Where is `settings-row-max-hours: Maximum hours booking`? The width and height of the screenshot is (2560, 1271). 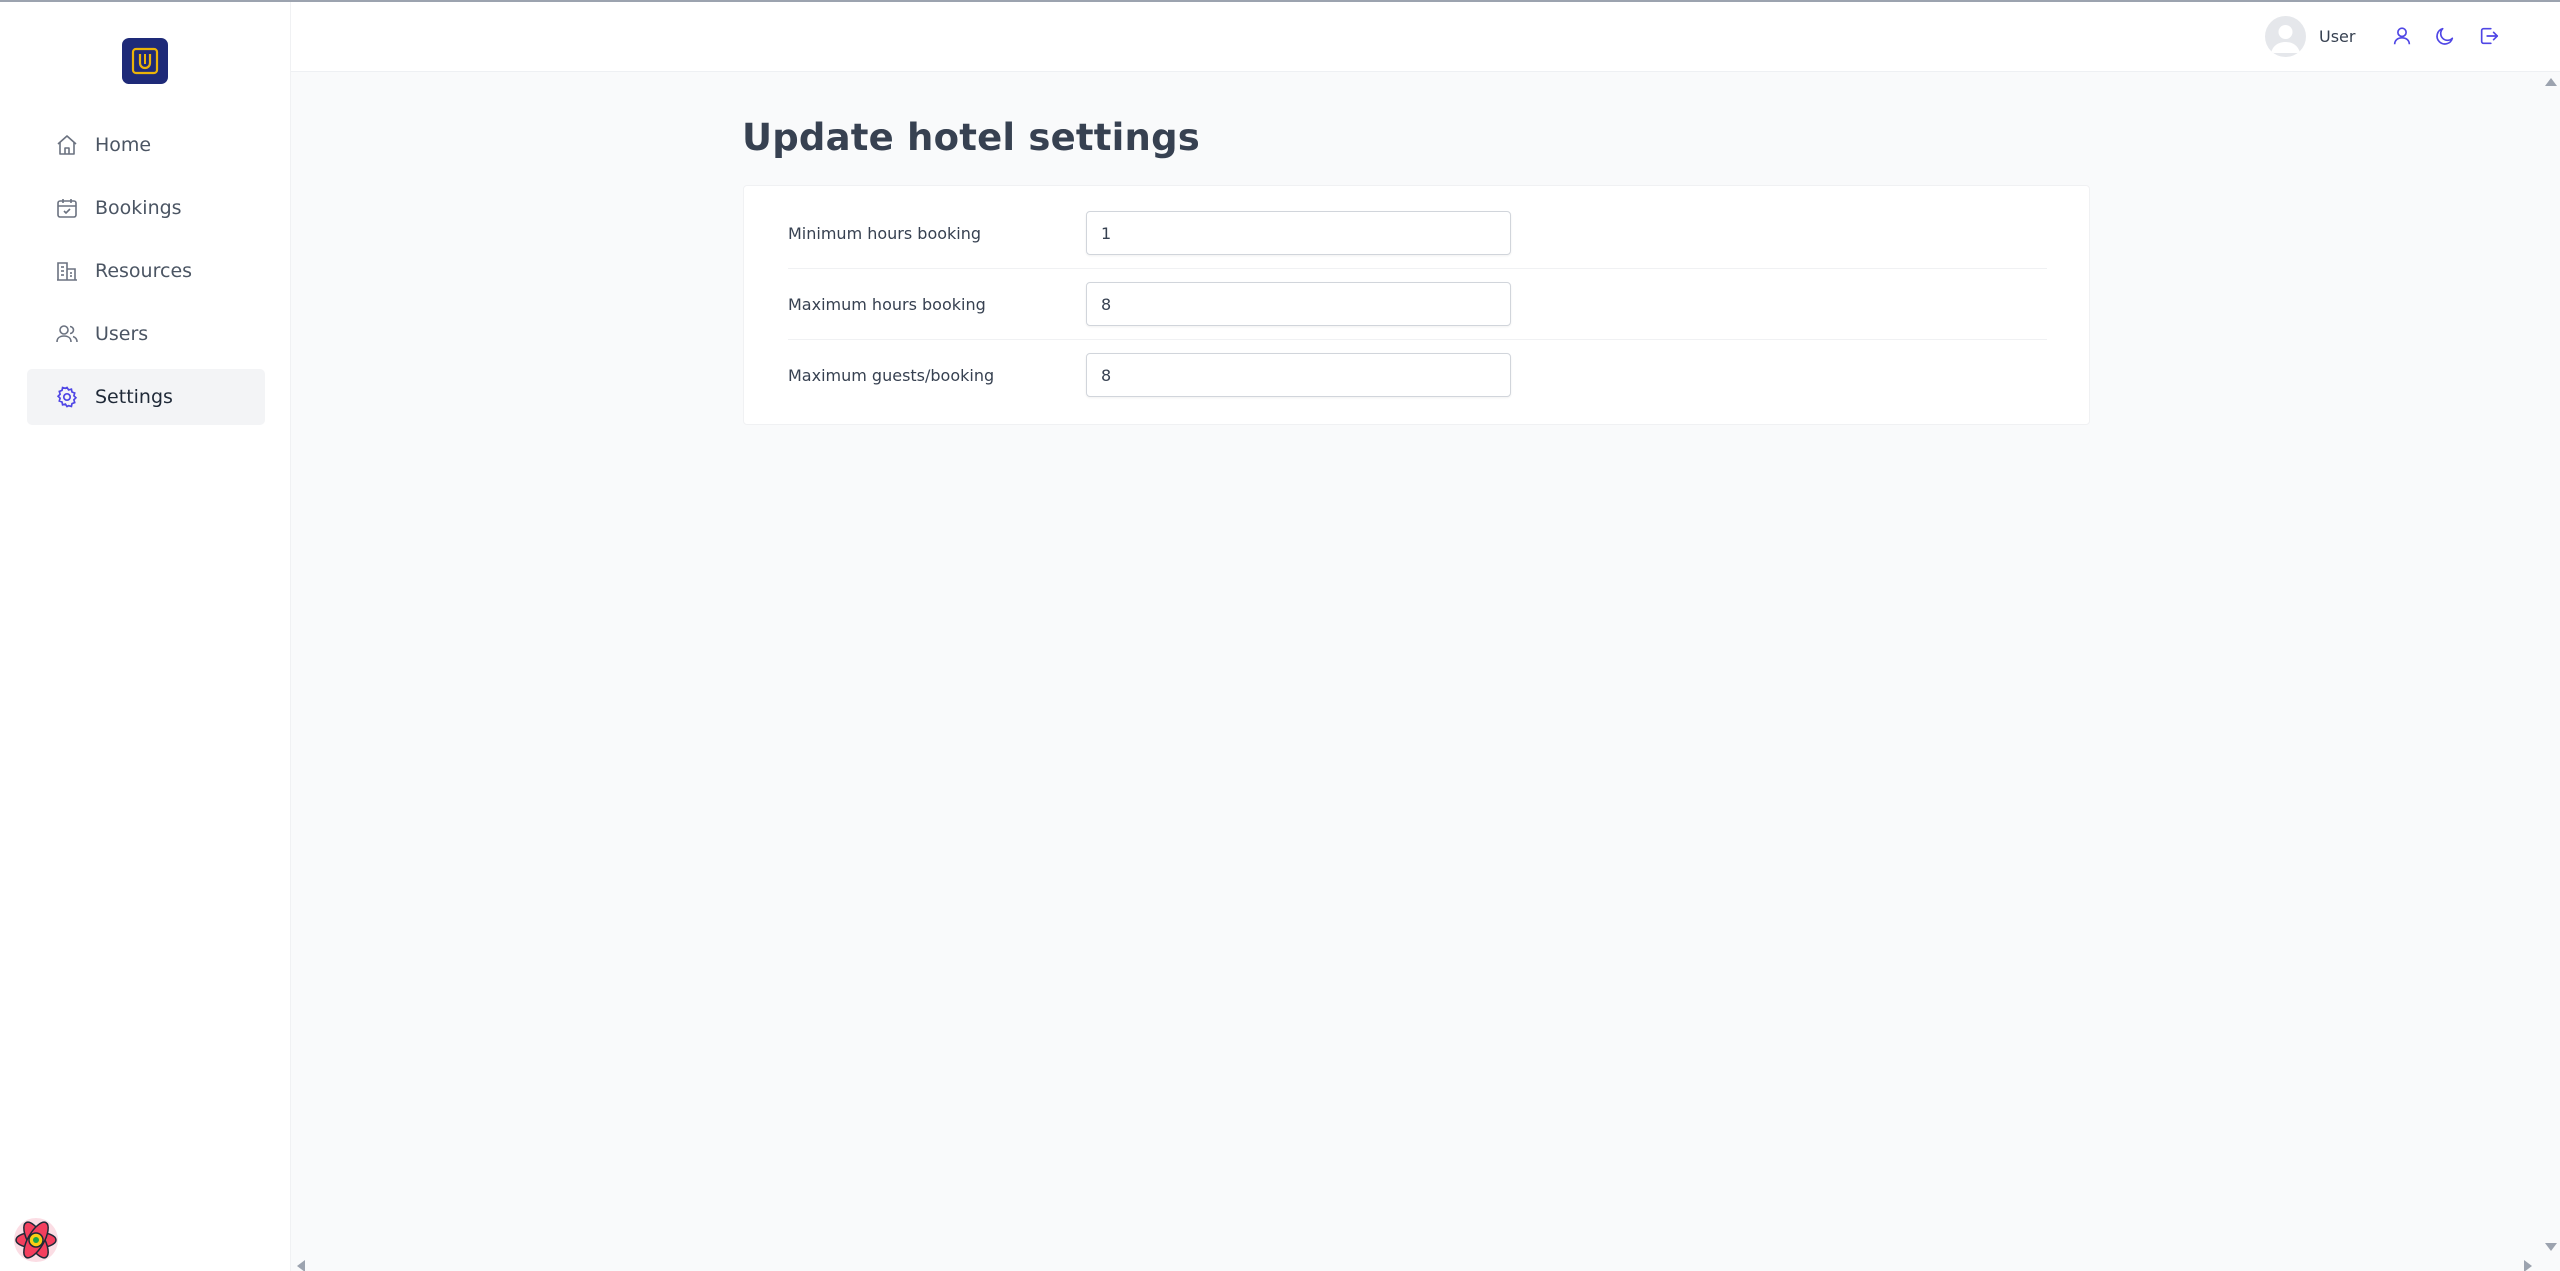 settings-row-max-hours: Maximum hours booking is located at coordinates (1417, 304).